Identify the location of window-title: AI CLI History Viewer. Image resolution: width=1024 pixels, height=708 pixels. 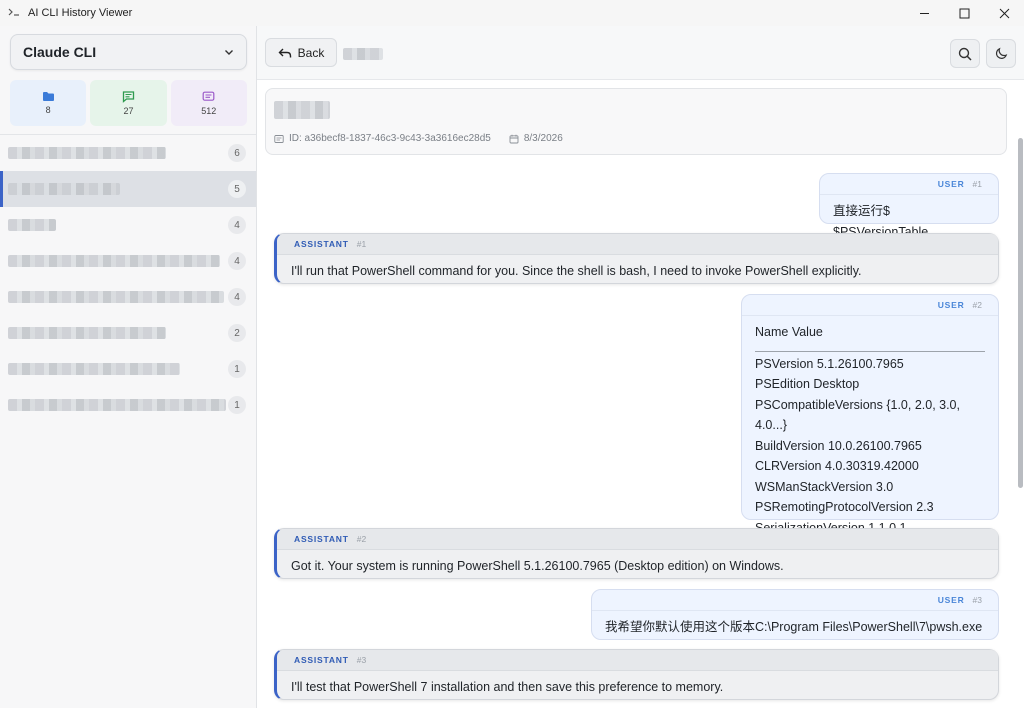
(80, 13).